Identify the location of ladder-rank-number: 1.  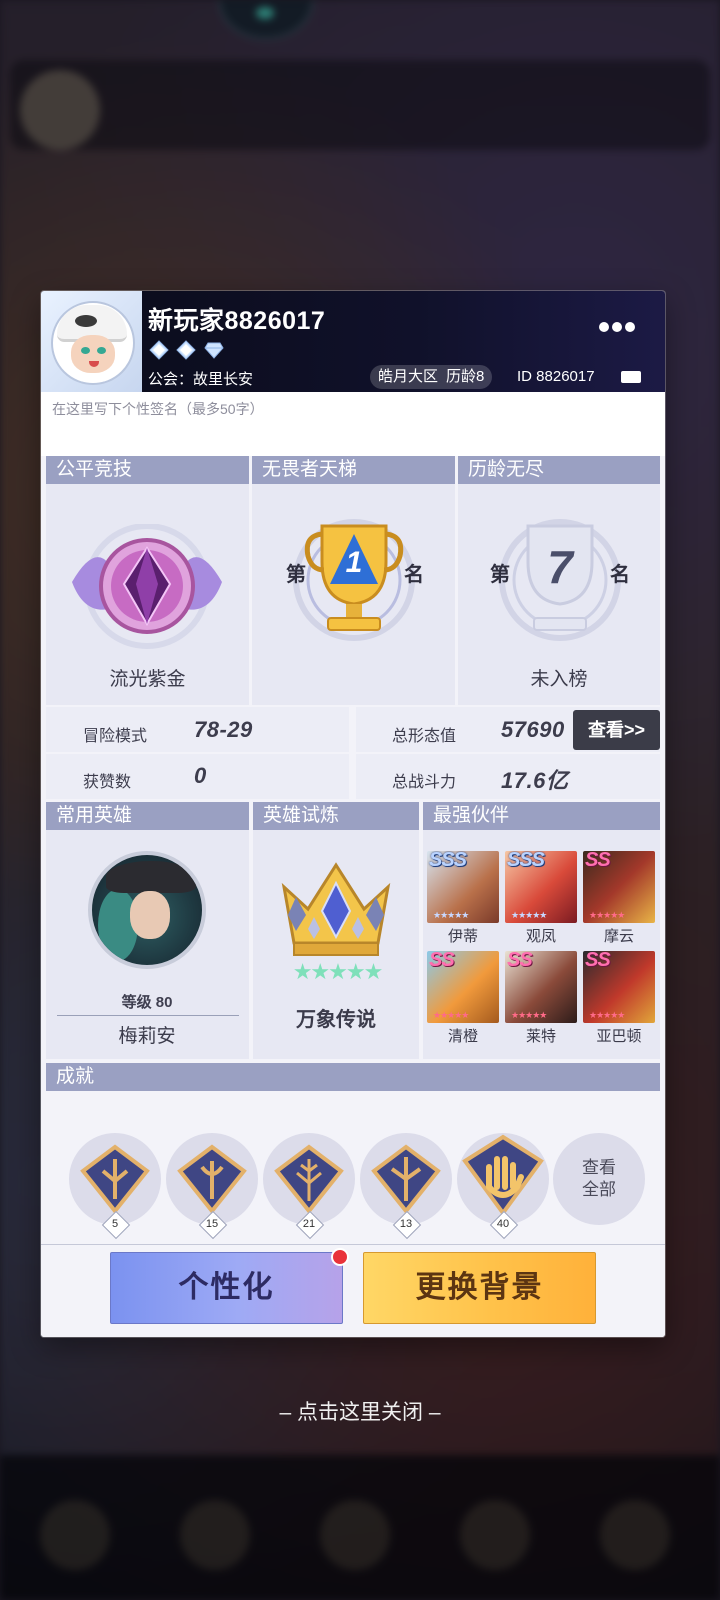
(354, 562).